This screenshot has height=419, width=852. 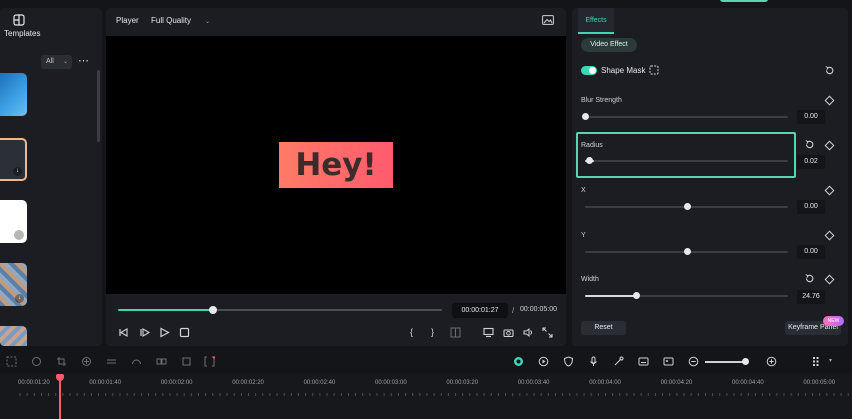 What do you see at coordinates (643, 361) in the screenshot?
I see `subtitle-icon` at bounding box center [643, 361].